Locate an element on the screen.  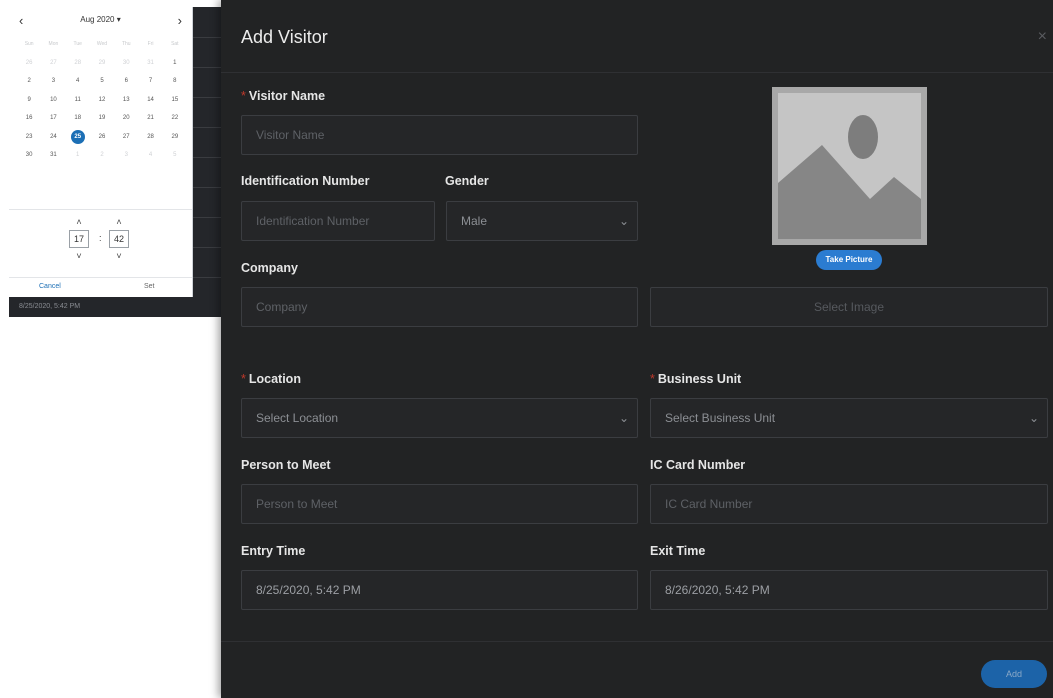
select-image-button: Select Image is located at coordinates (849, 307).